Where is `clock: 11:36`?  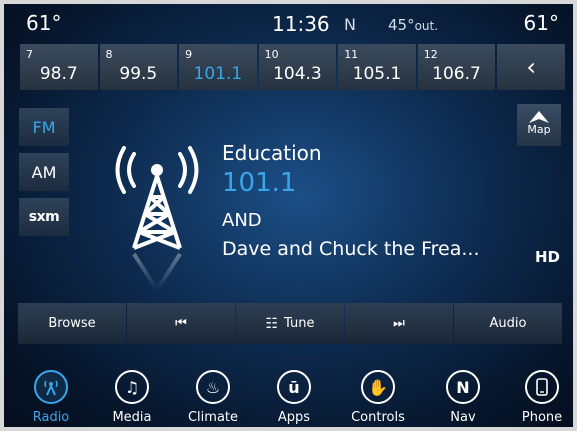 clock: 11:36 is located at coordinates (301, 24).